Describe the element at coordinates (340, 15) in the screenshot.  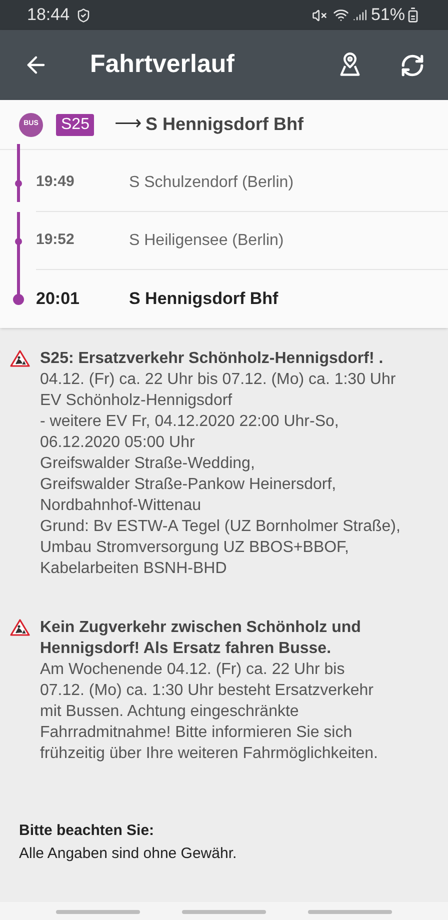
I see `wifi-icon` at that location.